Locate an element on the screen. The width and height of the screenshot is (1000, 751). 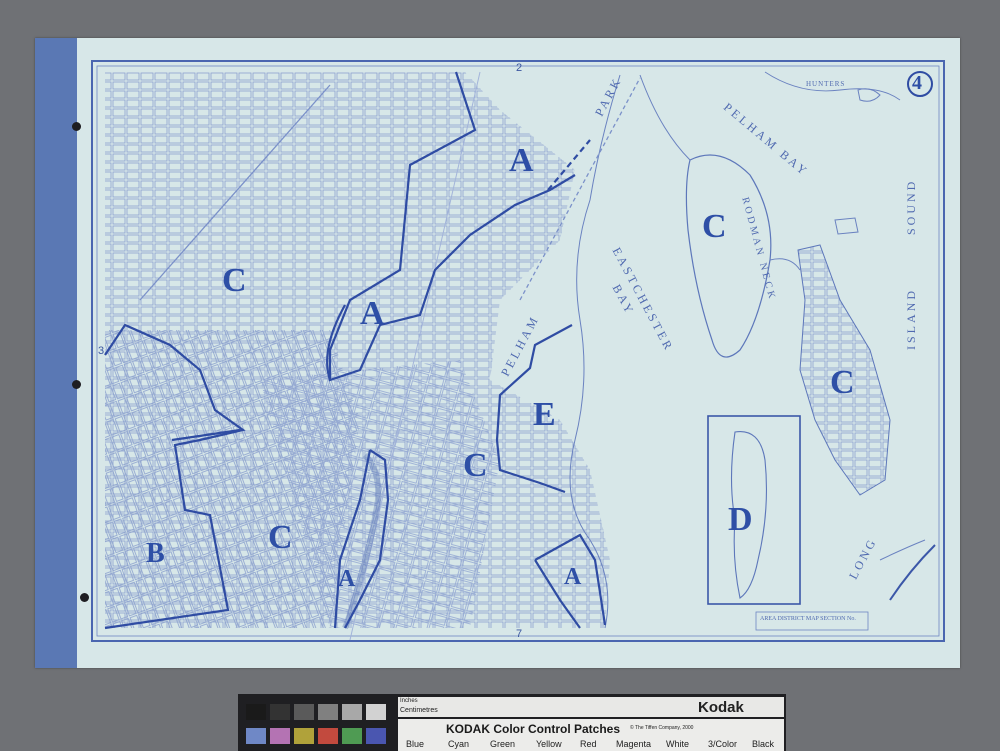
edge-number-top: 2 is located at coordinates (519, 68).